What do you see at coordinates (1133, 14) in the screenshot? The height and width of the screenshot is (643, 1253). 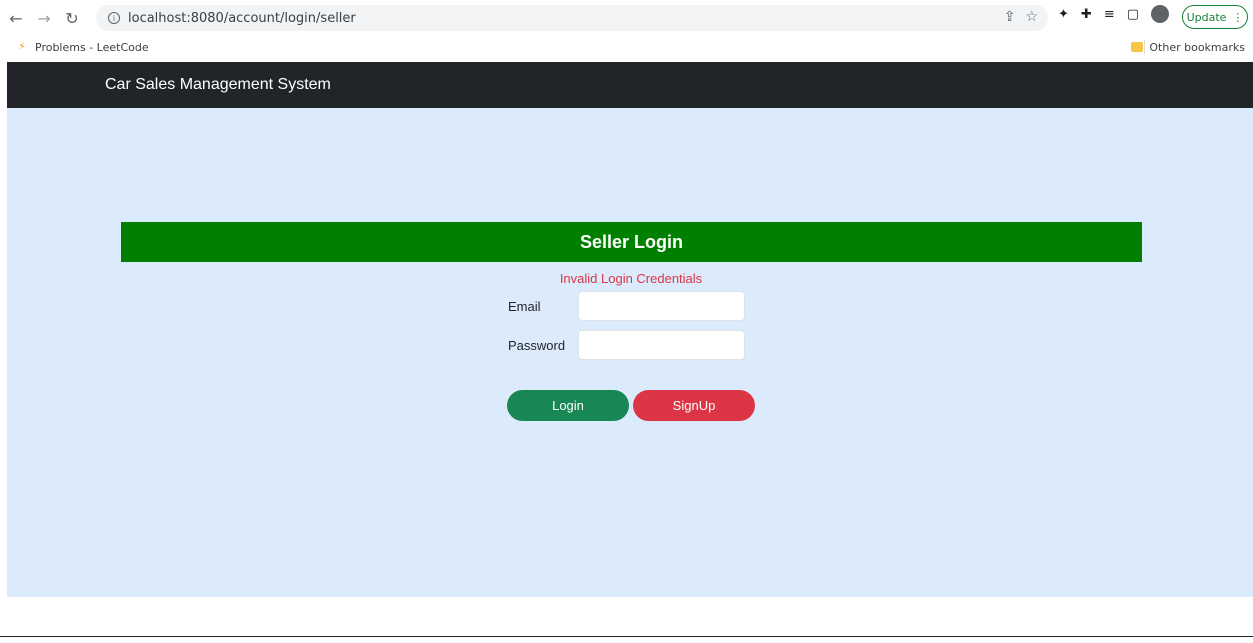 I see `side-panel-icon: ▢` at bounding box center [1133, 14].